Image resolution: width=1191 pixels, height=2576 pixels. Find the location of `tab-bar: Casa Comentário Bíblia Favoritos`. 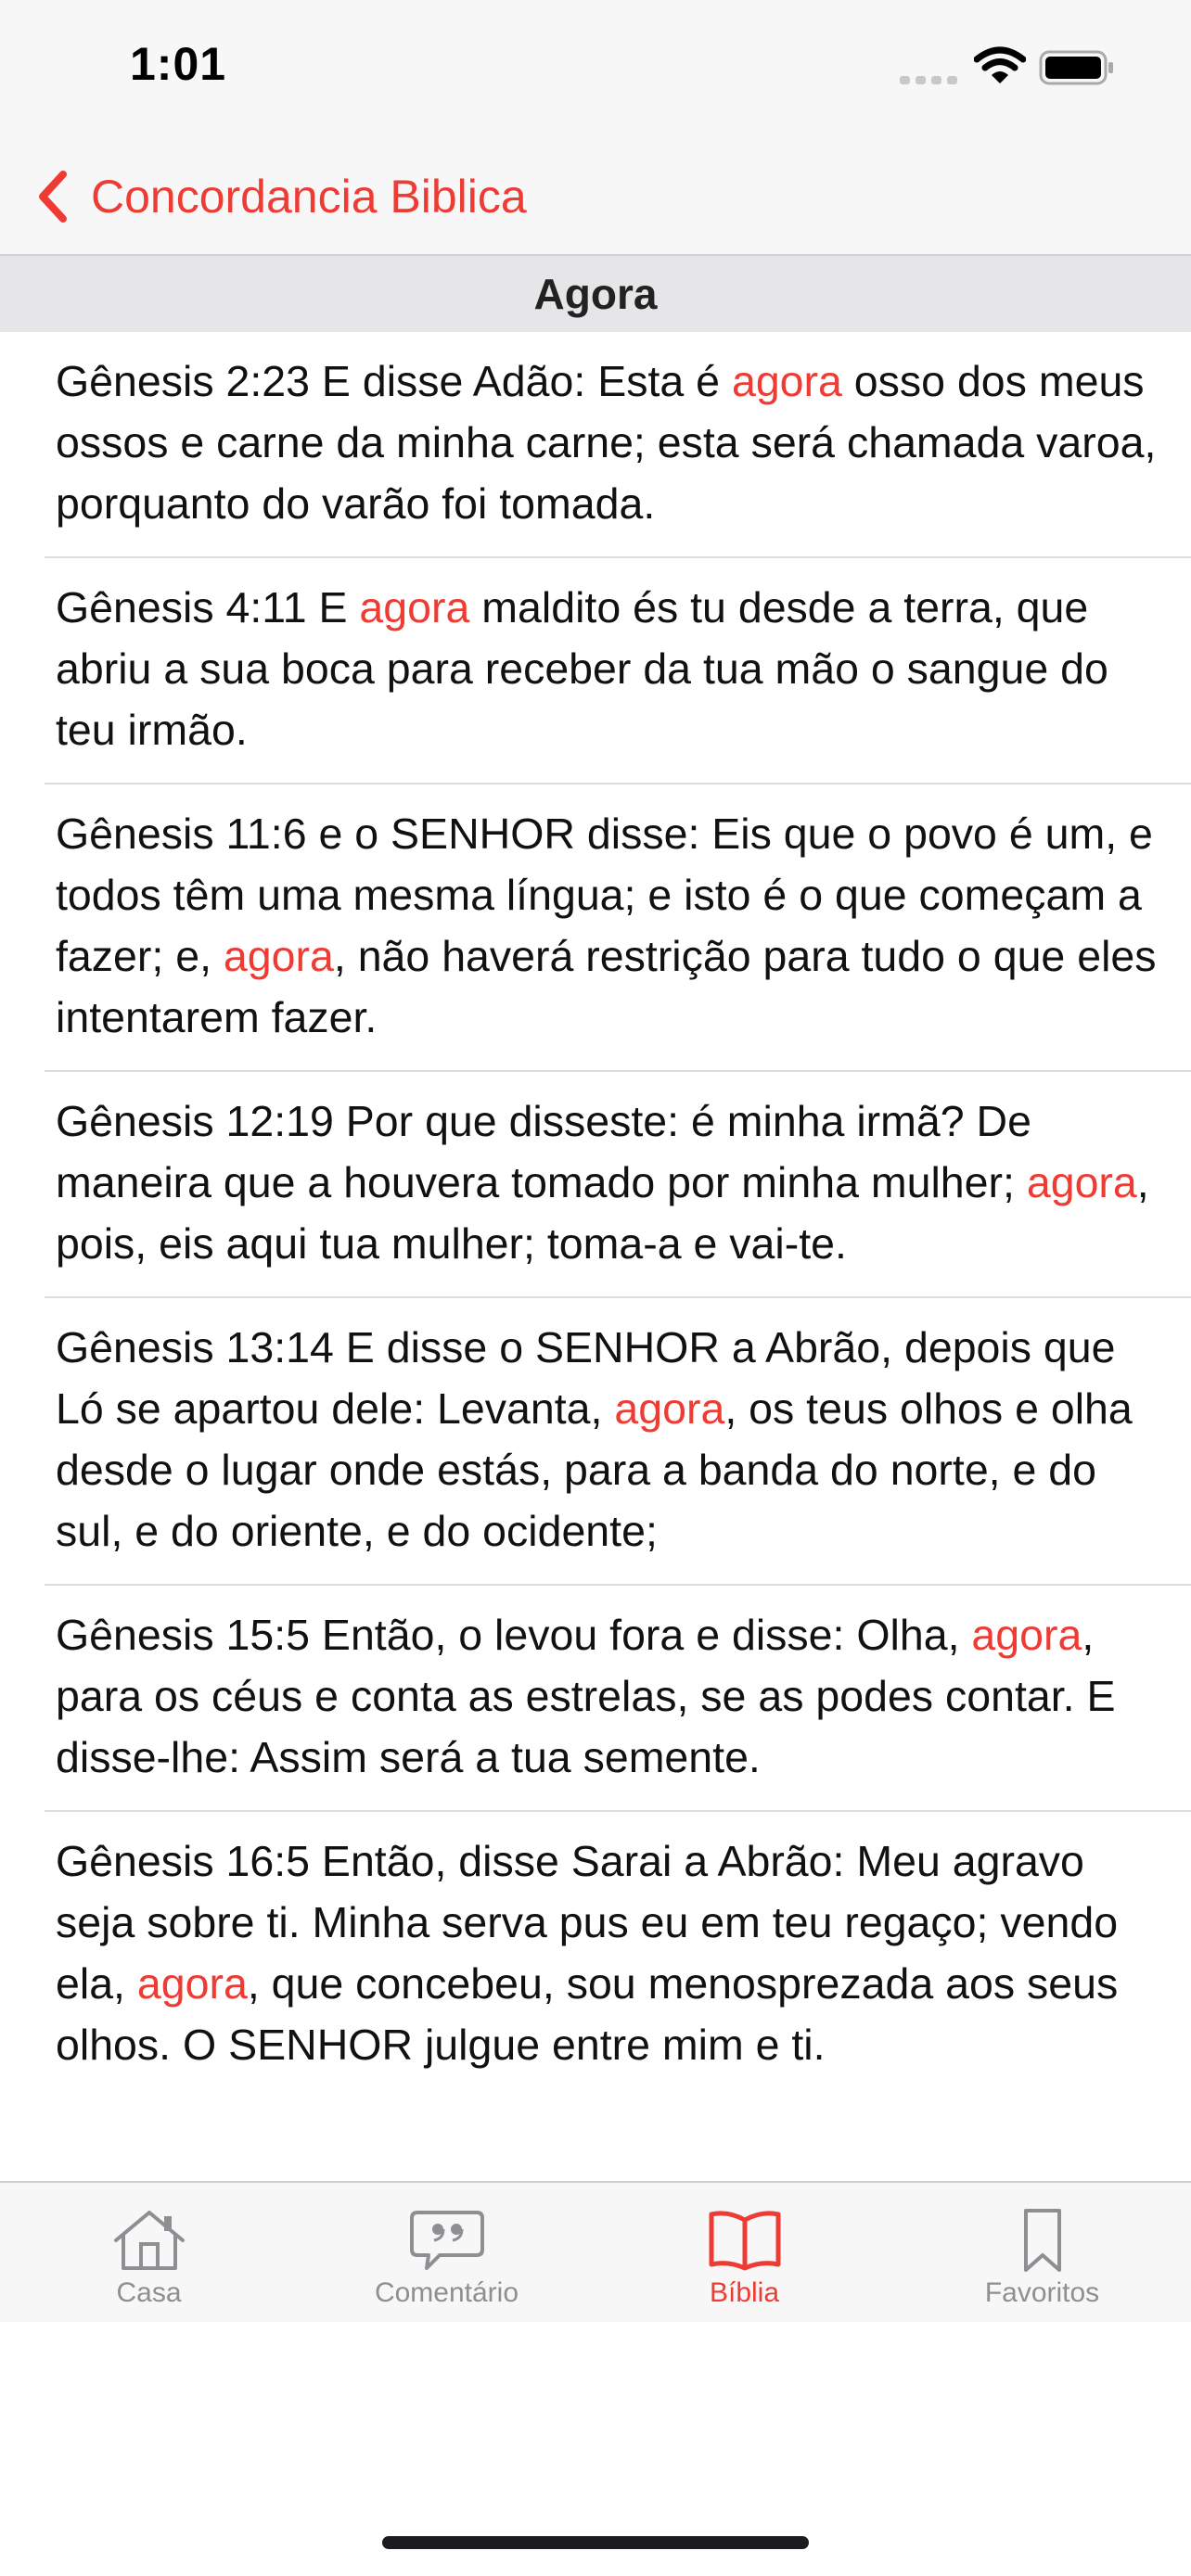

tab-bar: Casa Comentário Bíblia Favoritos is located at coordinates (595, 2251).